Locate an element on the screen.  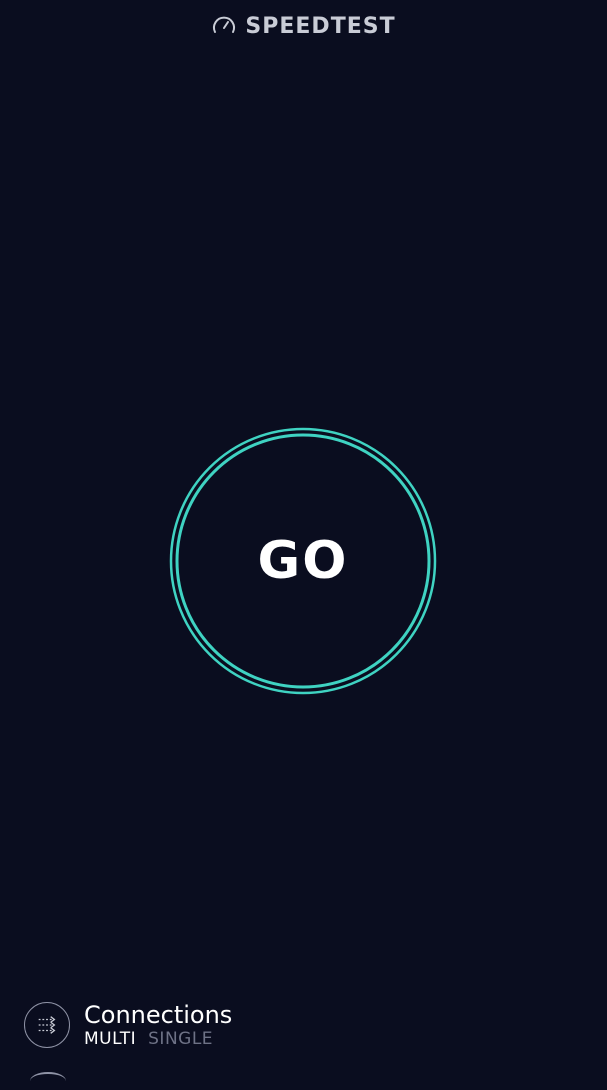
connections-setting: Connections MULTI SINGLE is located at coordinates (128, 1025).